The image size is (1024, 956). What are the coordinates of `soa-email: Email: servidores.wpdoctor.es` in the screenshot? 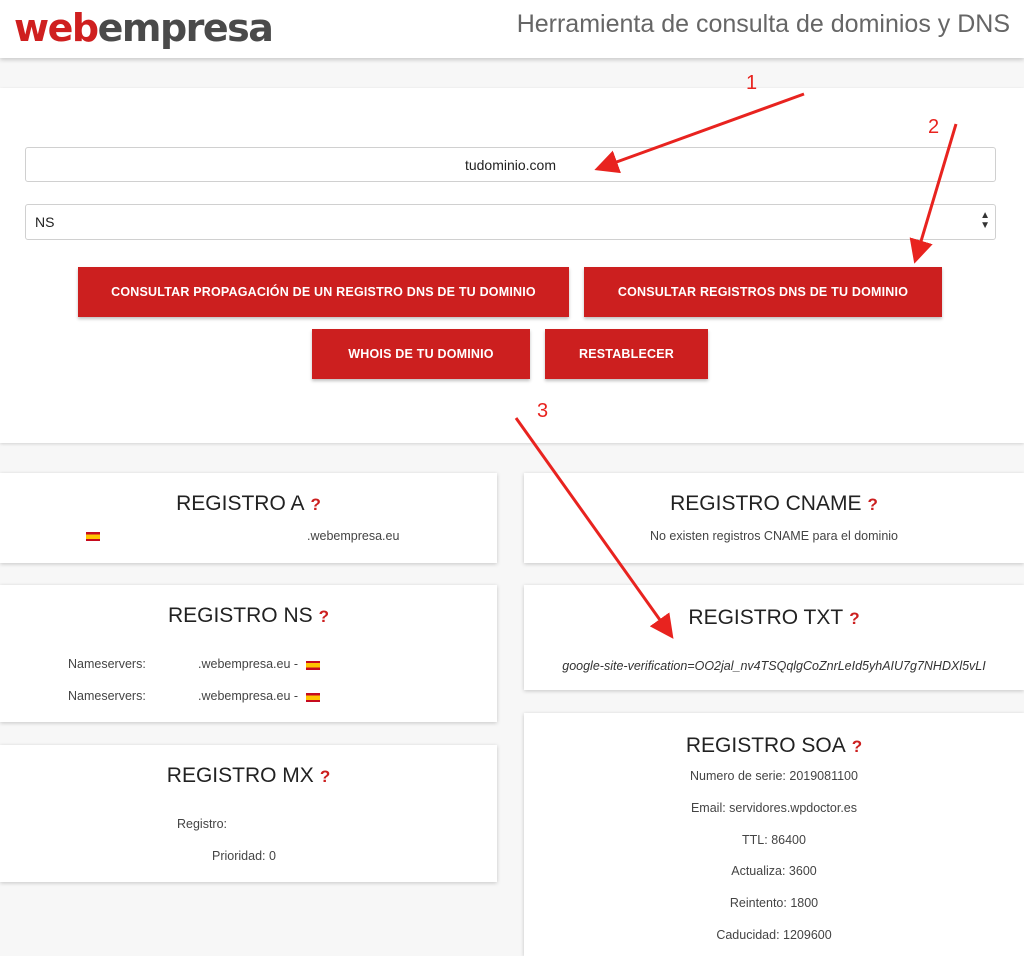 It's located at (774, 808).